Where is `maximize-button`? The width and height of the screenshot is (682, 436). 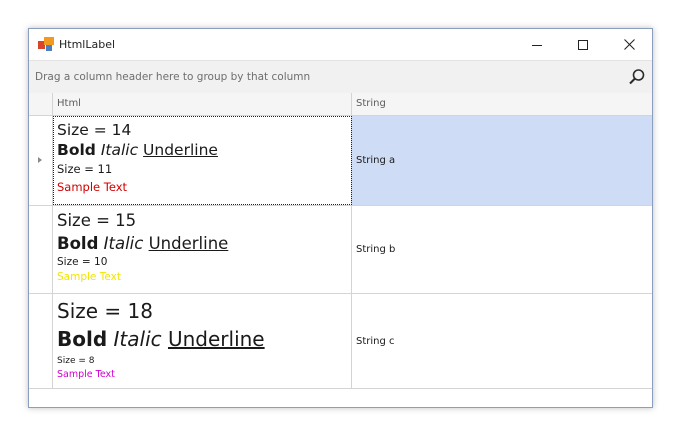 maximize-button is located at coordinates (583, 44).